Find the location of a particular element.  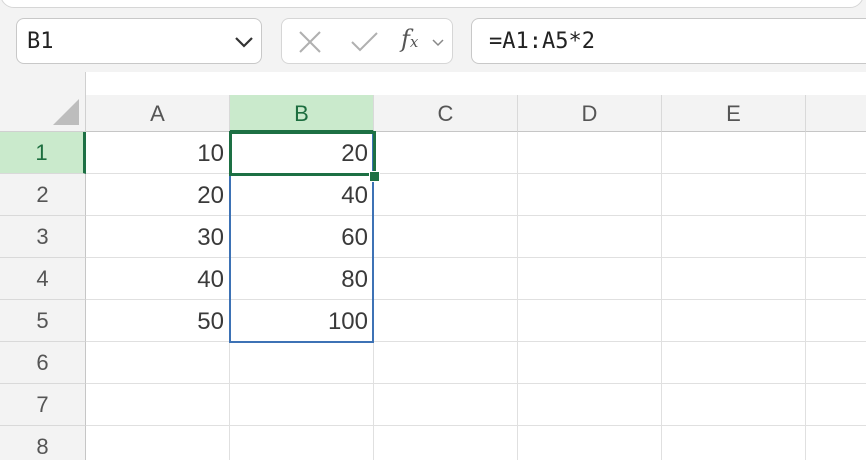

select-all-button is located at coordinates (43, 102).